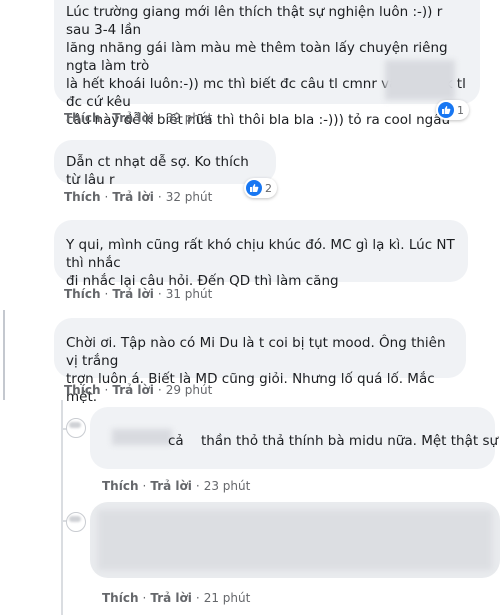 This screenshot has width=504, height=615. Describe the element at coordinates (157, 171) in the screenshot. I see `comment-text-2: Dẫn ct nhạt dễ sợ. Ko thích từ lâu r` at that location.